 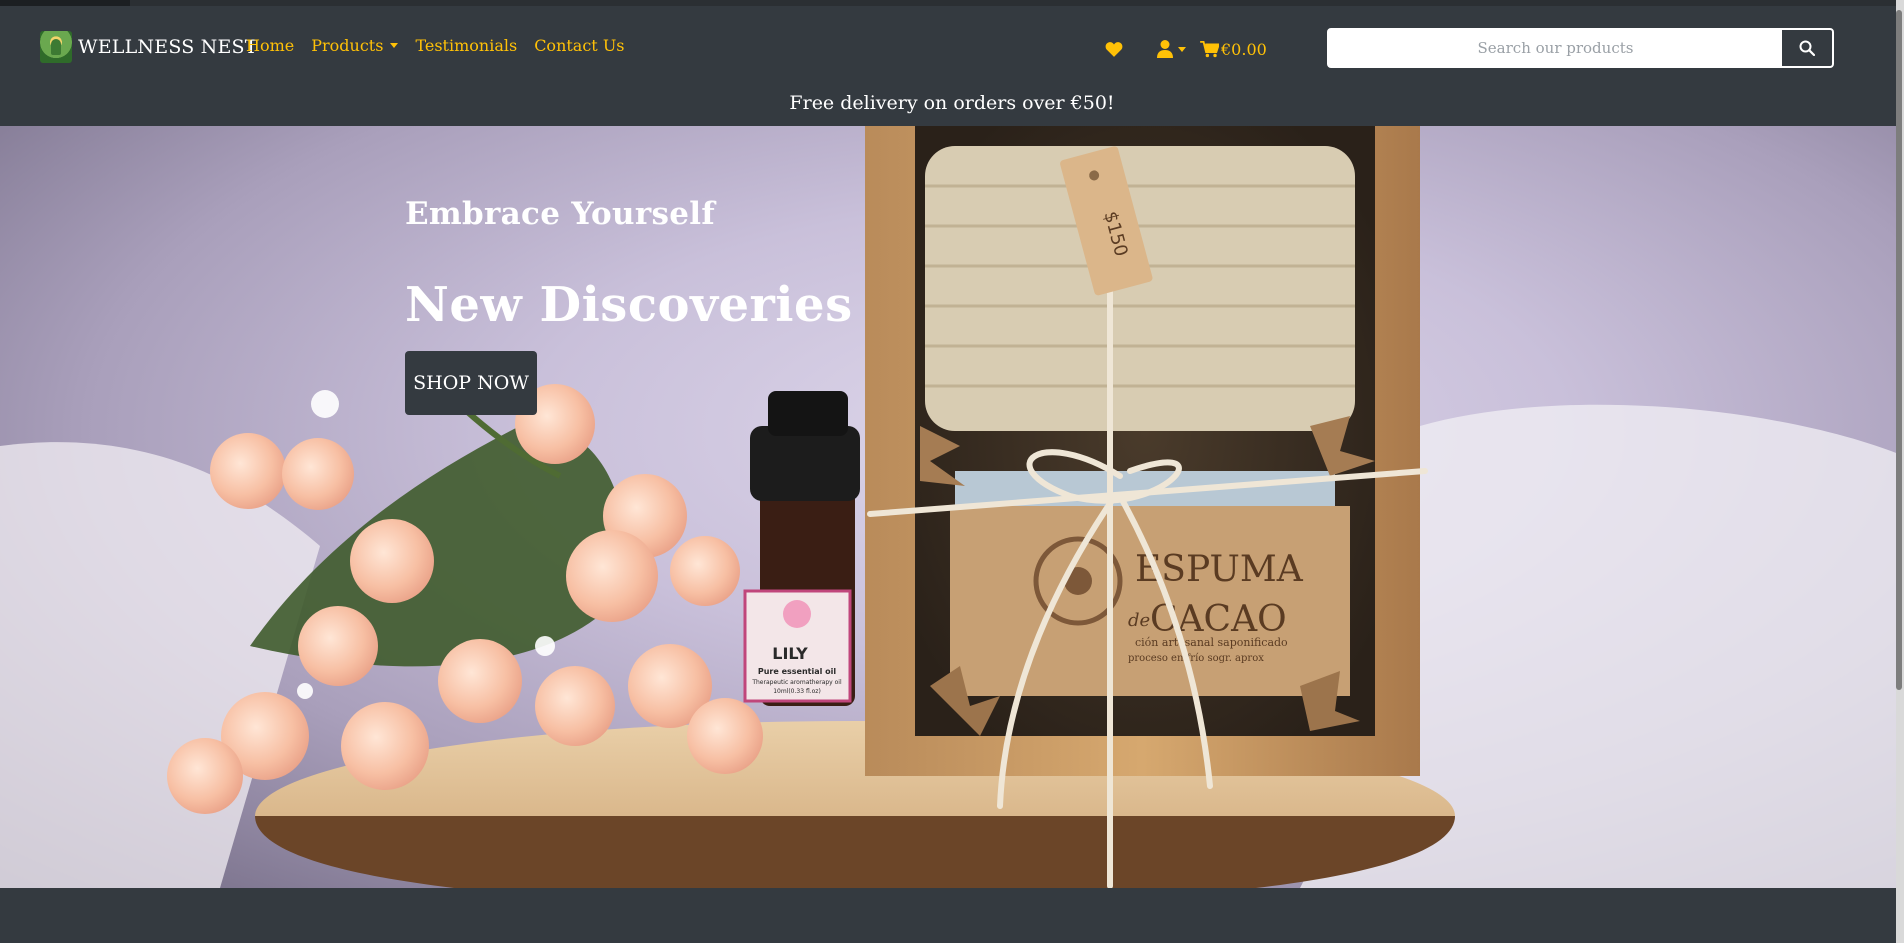 I want to click on nav-item-contact-label: Contact Us, so click(x=579, y=45).